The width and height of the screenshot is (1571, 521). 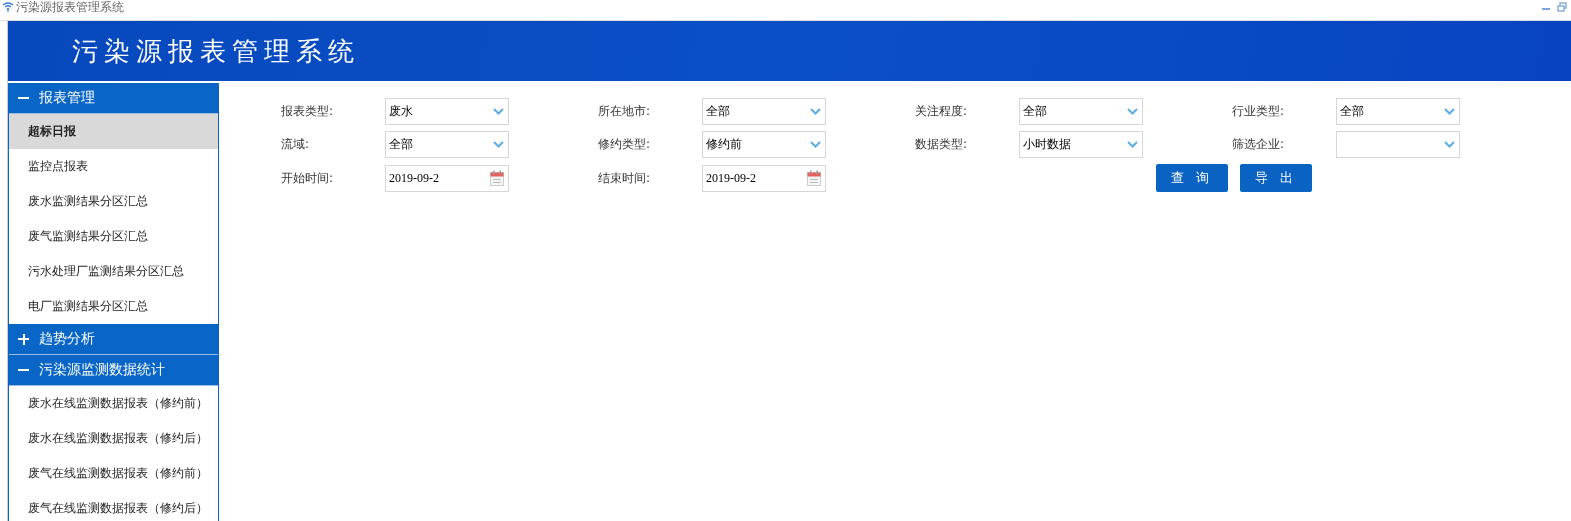 I want to click on dropdown-field: 修约前, so click(x=764, y=144).